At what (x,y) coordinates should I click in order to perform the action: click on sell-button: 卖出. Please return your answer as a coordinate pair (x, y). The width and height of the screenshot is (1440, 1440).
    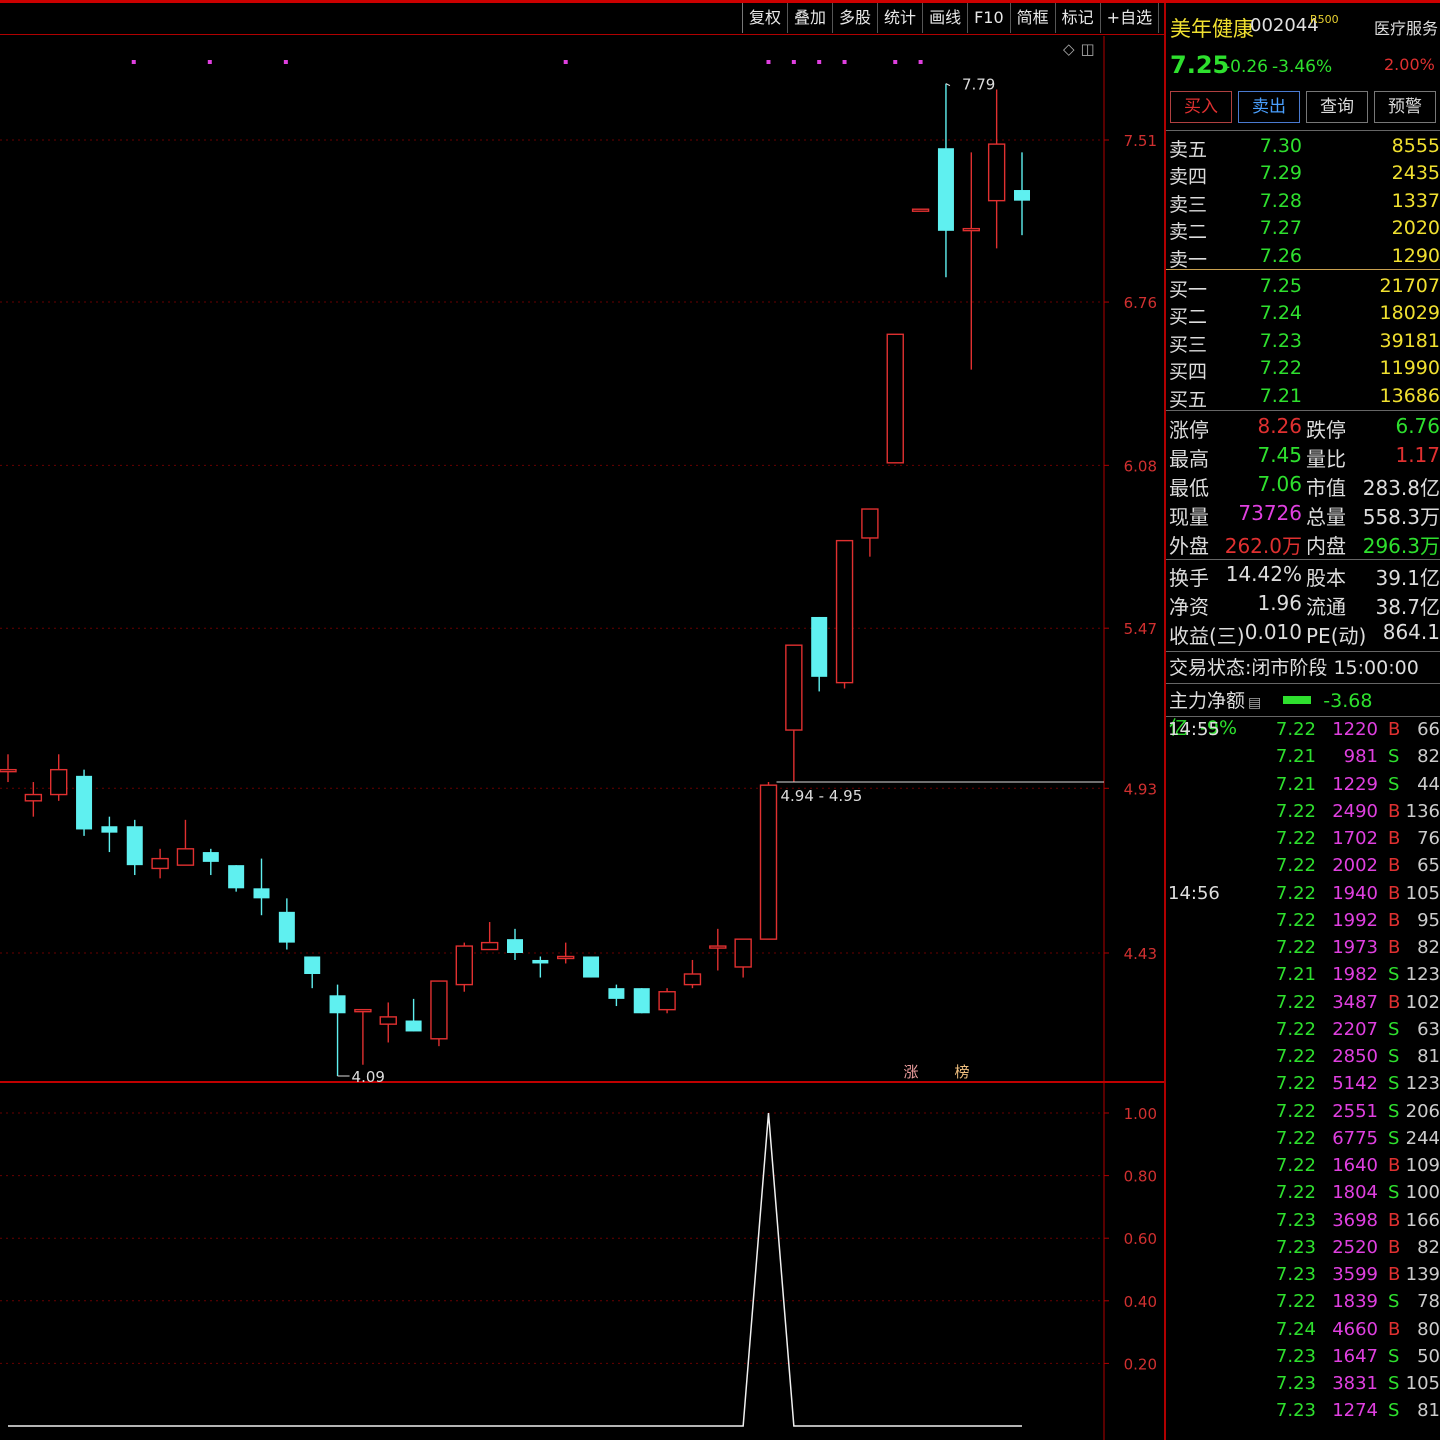
    Looking at the image, I should click on (1269, 107).